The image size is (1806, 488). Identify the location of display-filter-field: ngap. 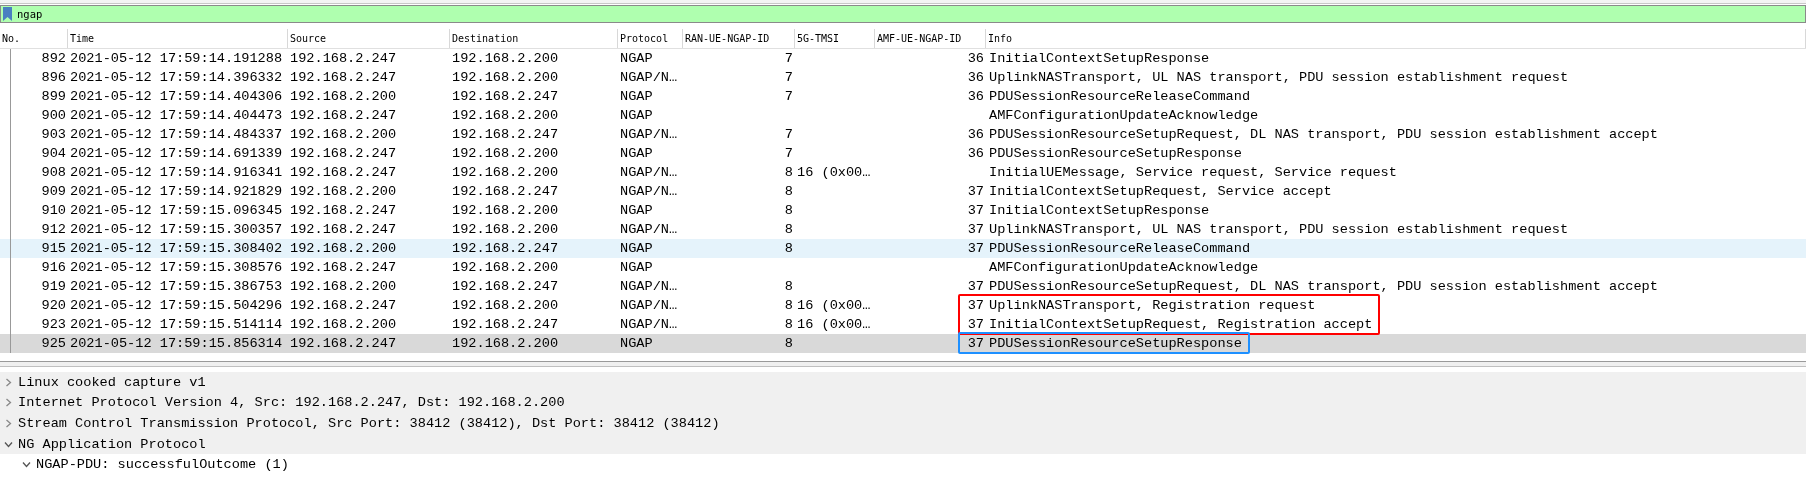
(903, 14).